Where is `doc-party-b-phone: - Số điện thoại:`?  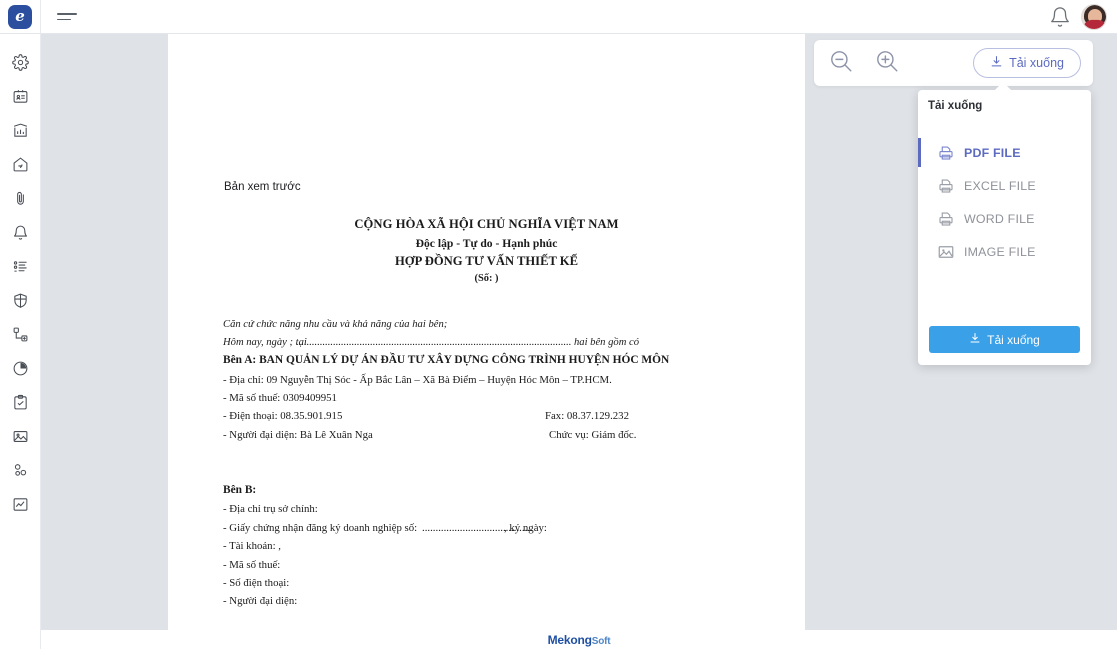 doc-party-b-phone: - Số điện thoại: is located at coordinates (256, 583).